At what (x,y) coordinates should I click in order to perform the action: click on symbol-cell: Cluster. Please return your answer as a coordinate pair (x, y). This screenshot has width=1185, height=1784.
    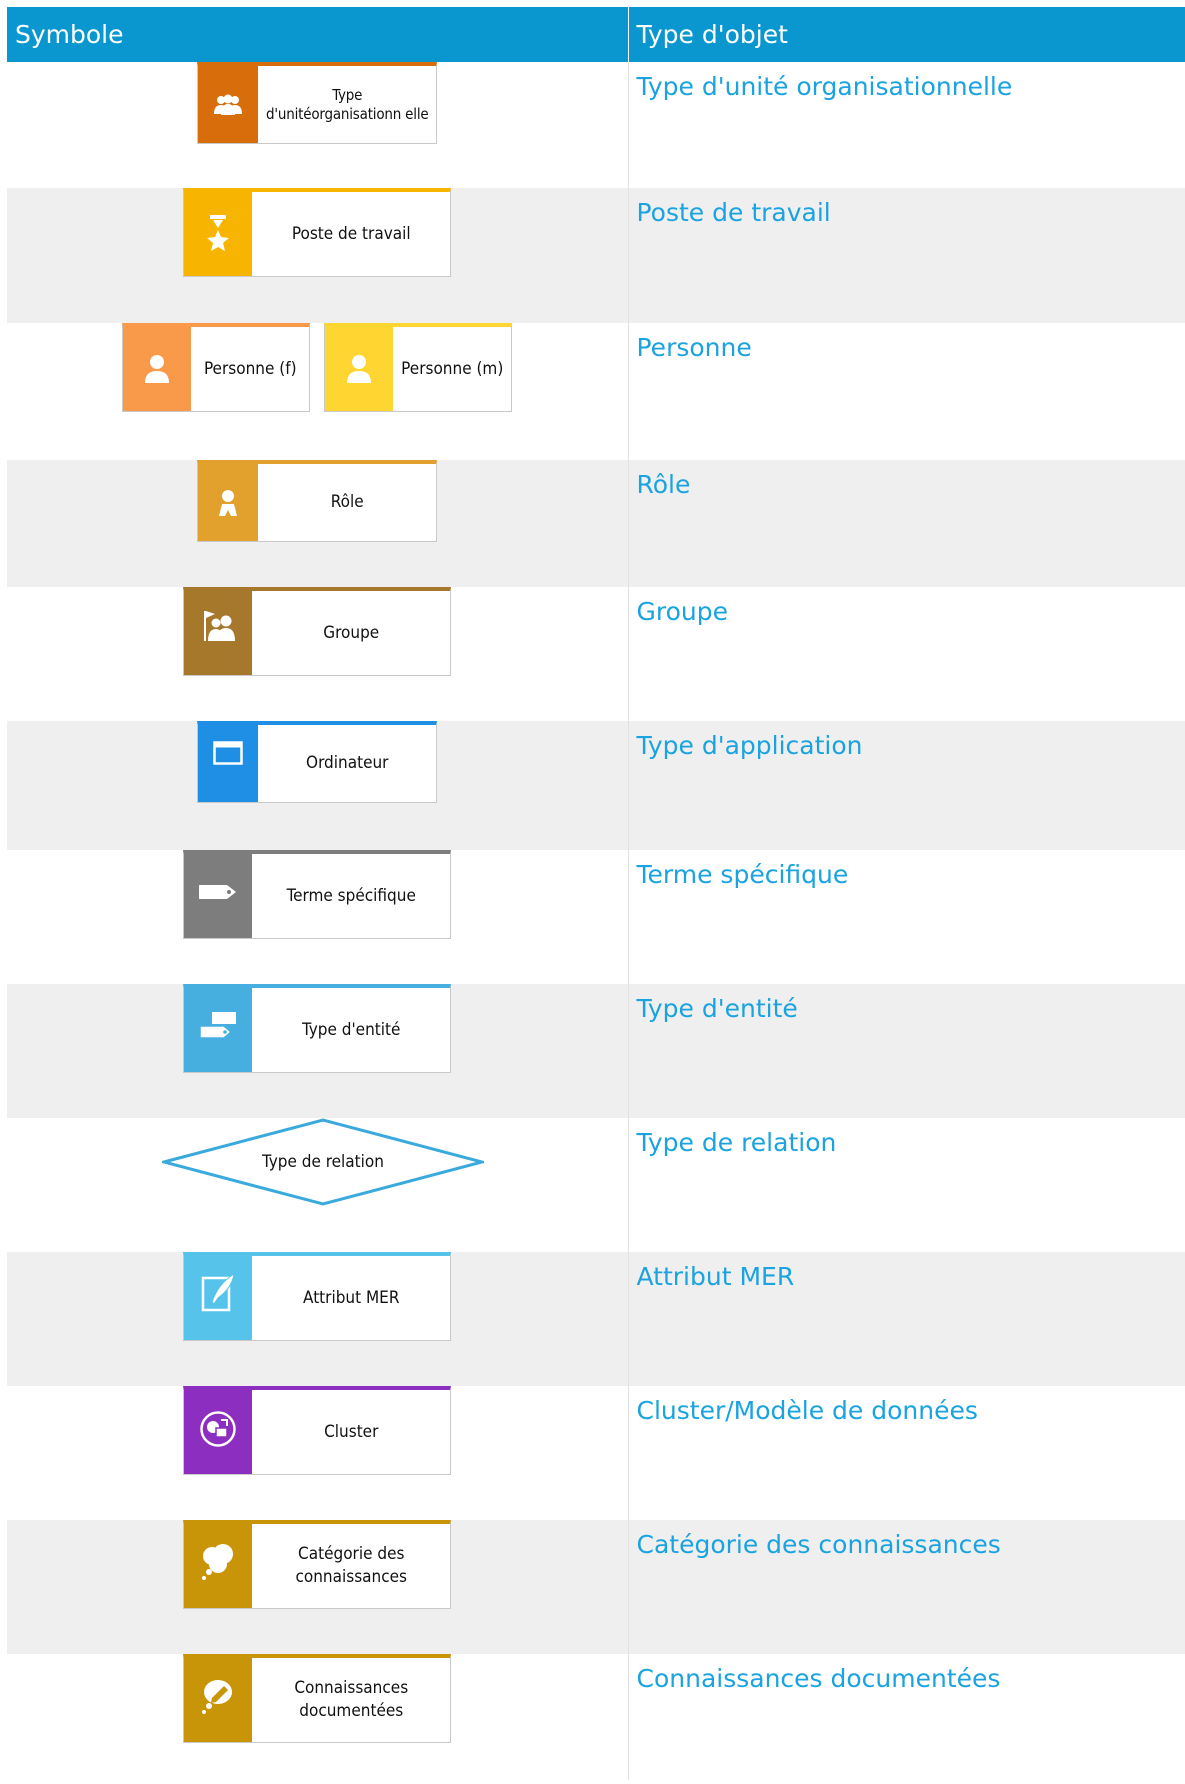
    Looking at the image, I should click on (317, 1453).